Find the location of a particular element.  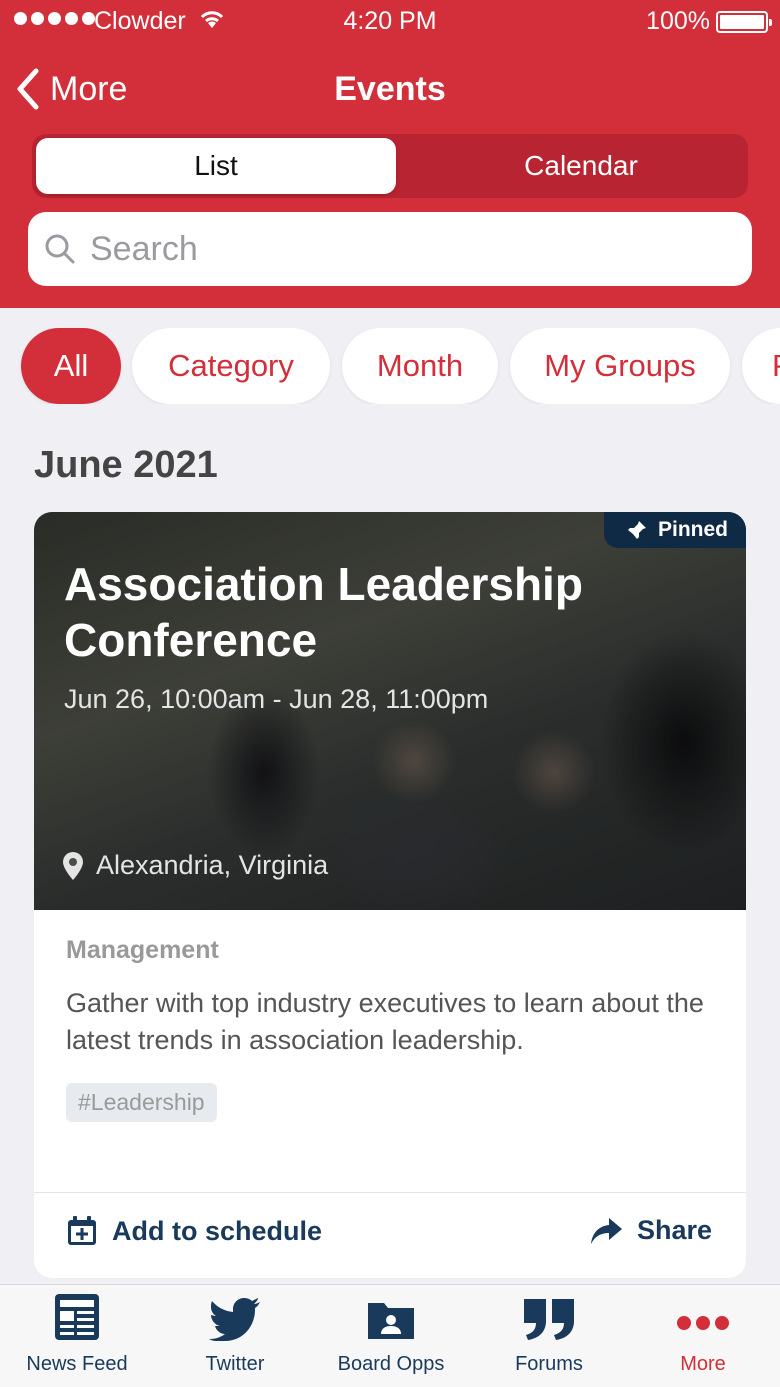

status-bar: Clowder 4:20 PM 100% is located at coordinates (390, 22).